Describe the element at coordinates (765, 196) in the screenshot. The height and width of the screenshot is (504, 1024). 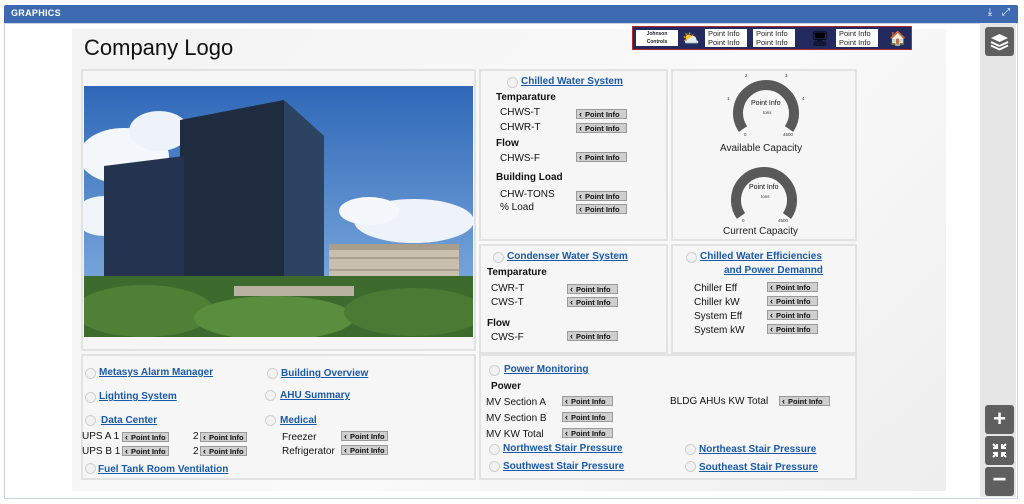
I see `current-gauge-unit: tons` at that location.